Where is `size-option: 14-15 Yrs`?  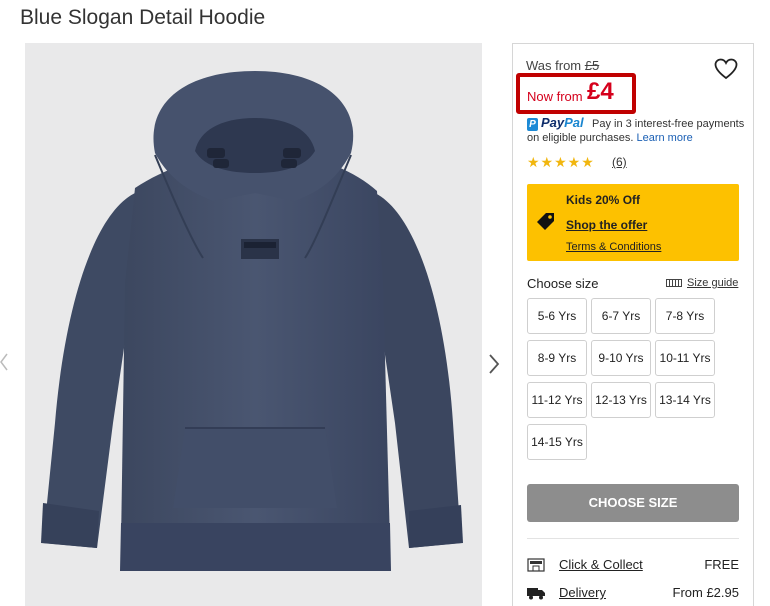 size-option: 14-15 Yrs is located at coordinates (557, 442).